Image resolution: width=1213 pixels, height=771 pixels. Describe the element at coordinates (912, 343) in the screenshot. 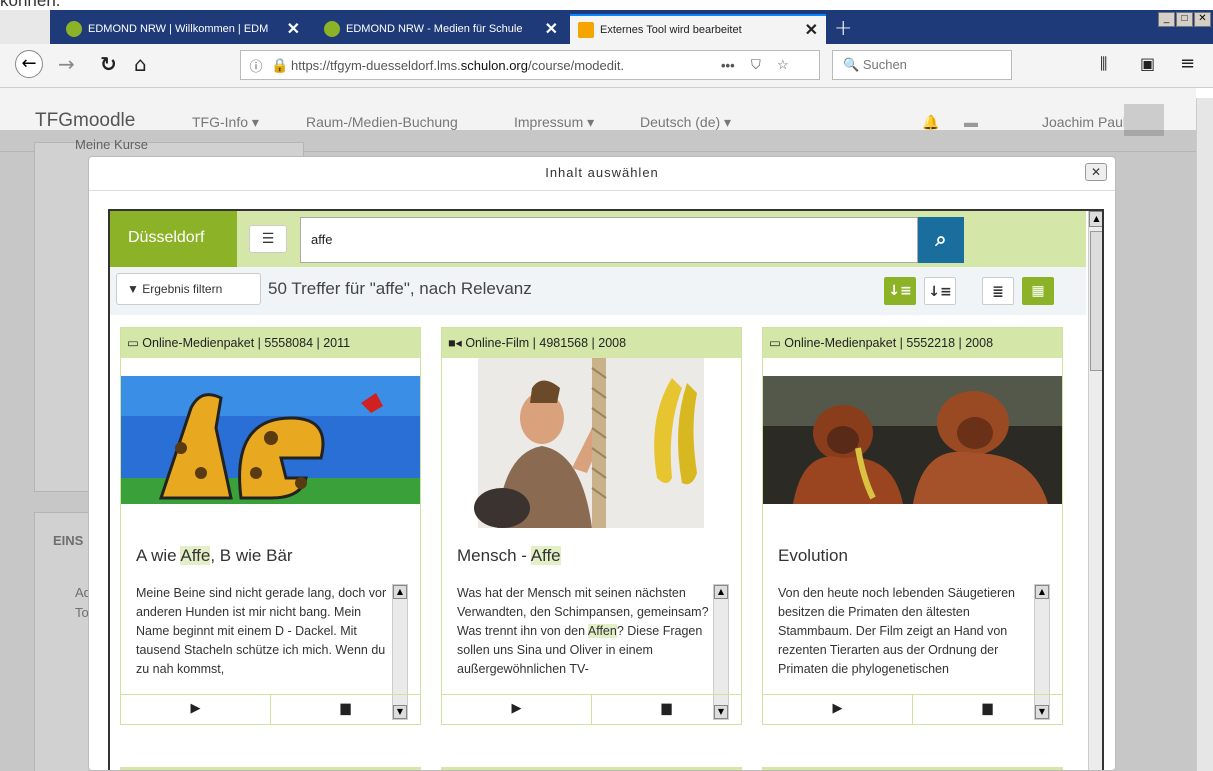

I see `card-header: ▭ Online-Medienpaket | 5552218 | 2008` at that location.